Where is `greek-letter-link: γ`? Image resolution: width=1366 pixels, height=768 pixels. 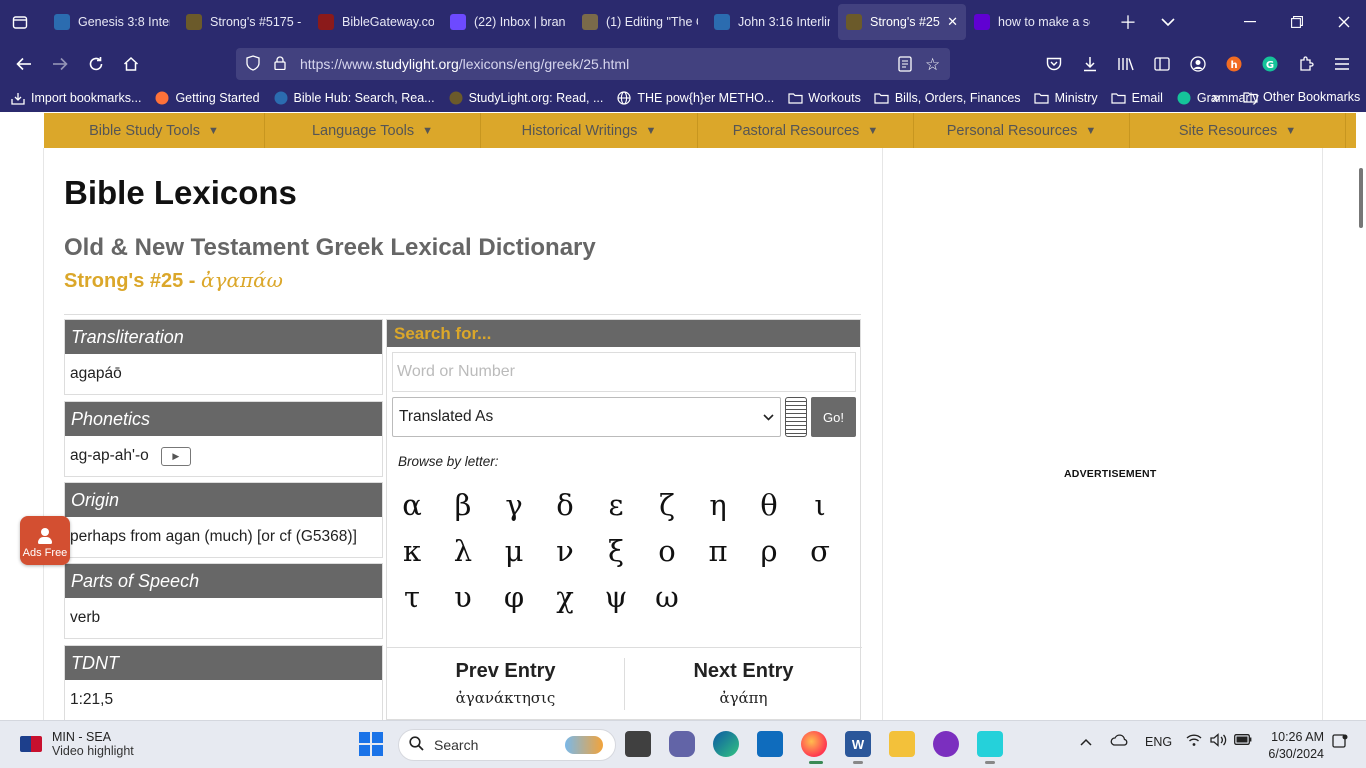
greek-letter-link: γ is located at coordinates (514, 505).